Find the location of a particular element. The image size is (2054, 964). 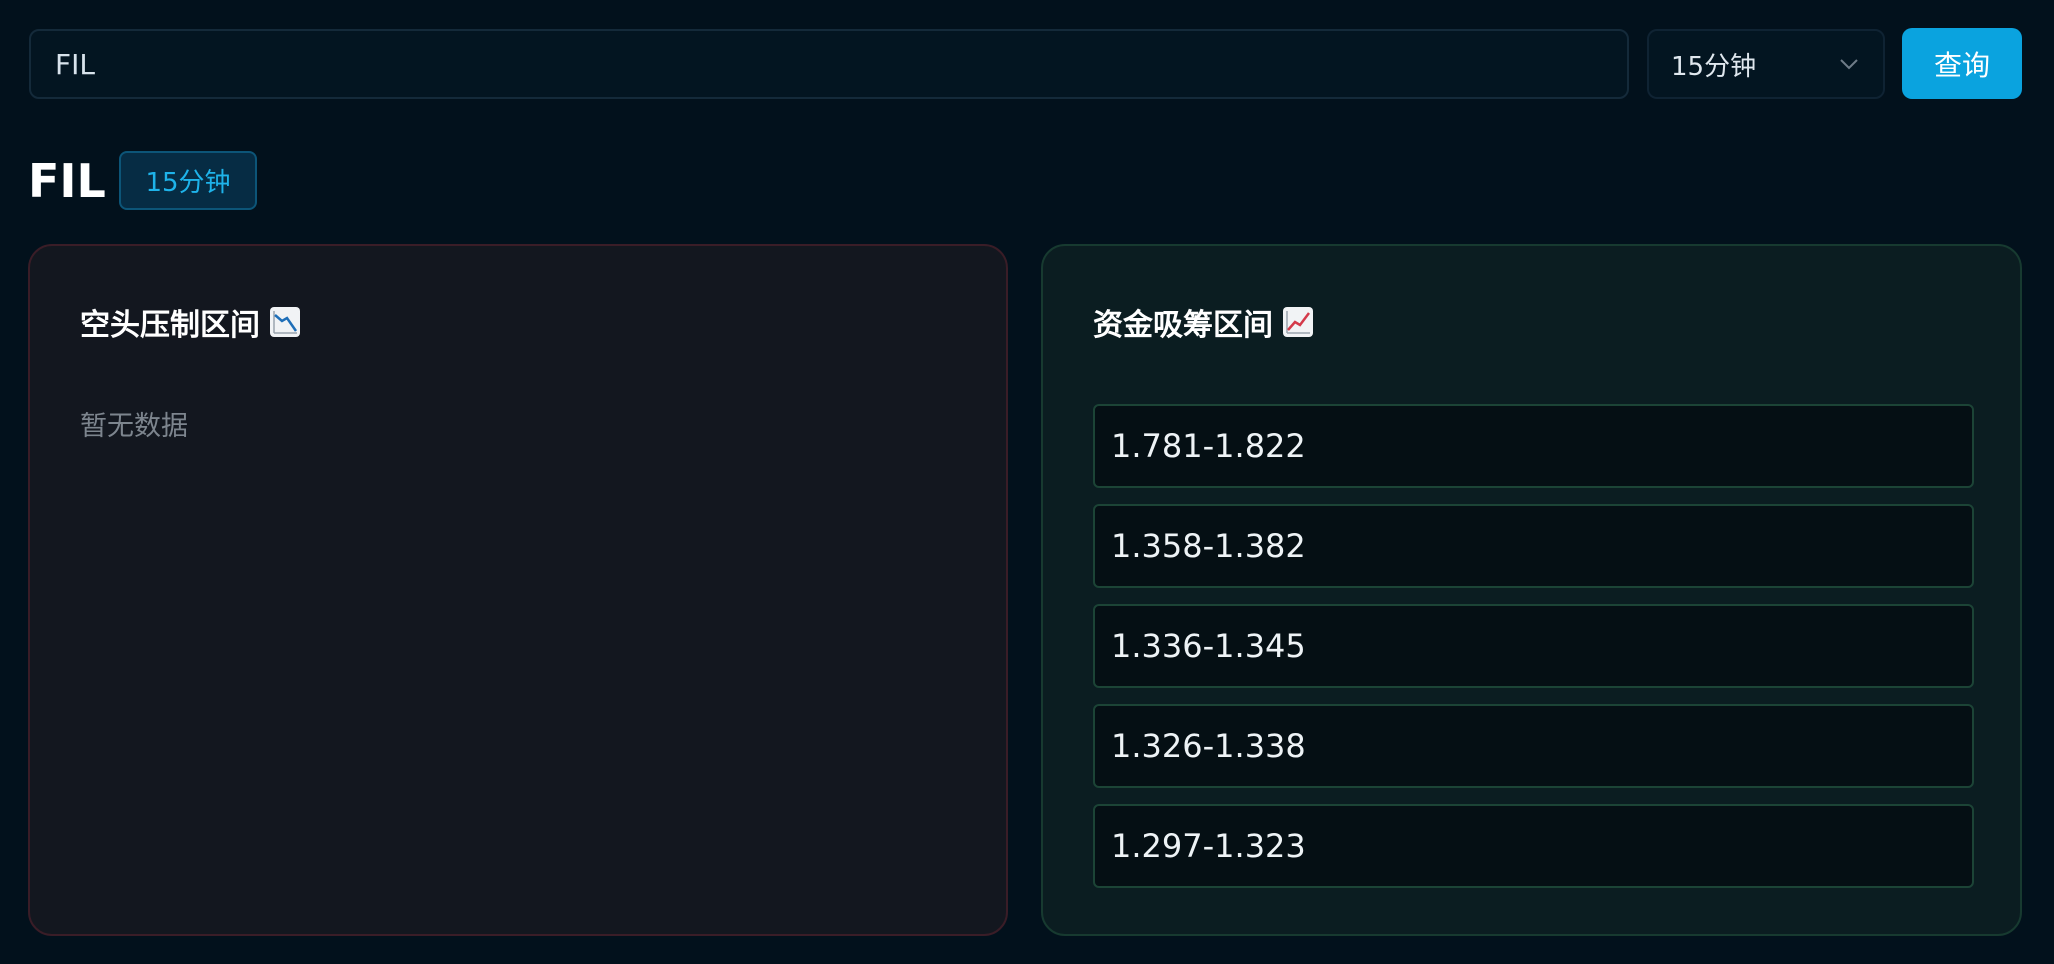

range-item: 1.297-1.323 is located at coordinates (1533, 846).